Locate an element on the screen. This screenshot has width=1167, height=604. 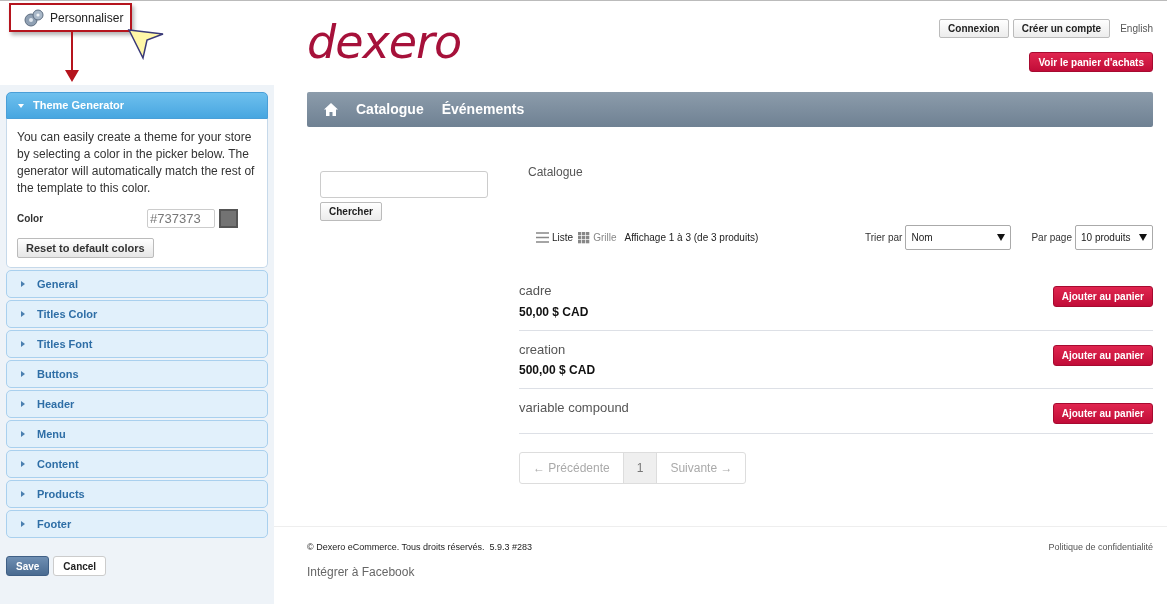
view-toggle: Grille is located at coordinates (597, 237).